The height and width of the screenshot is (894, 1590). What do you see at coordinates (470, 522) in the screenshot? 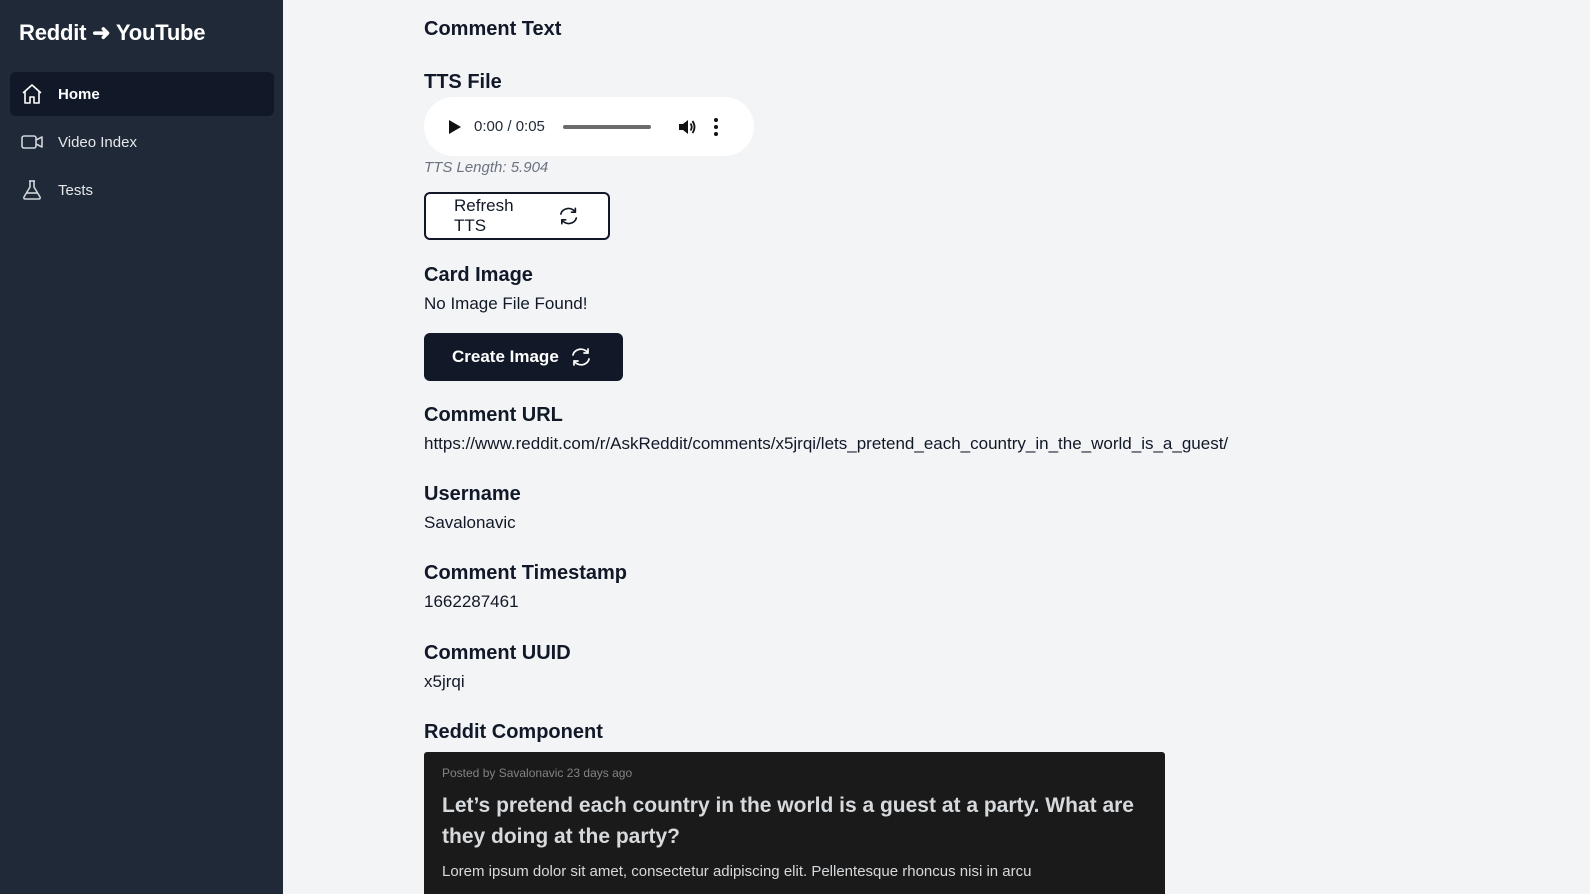
I see `username-value: Savalonavic` at bounding box center [470, 522].